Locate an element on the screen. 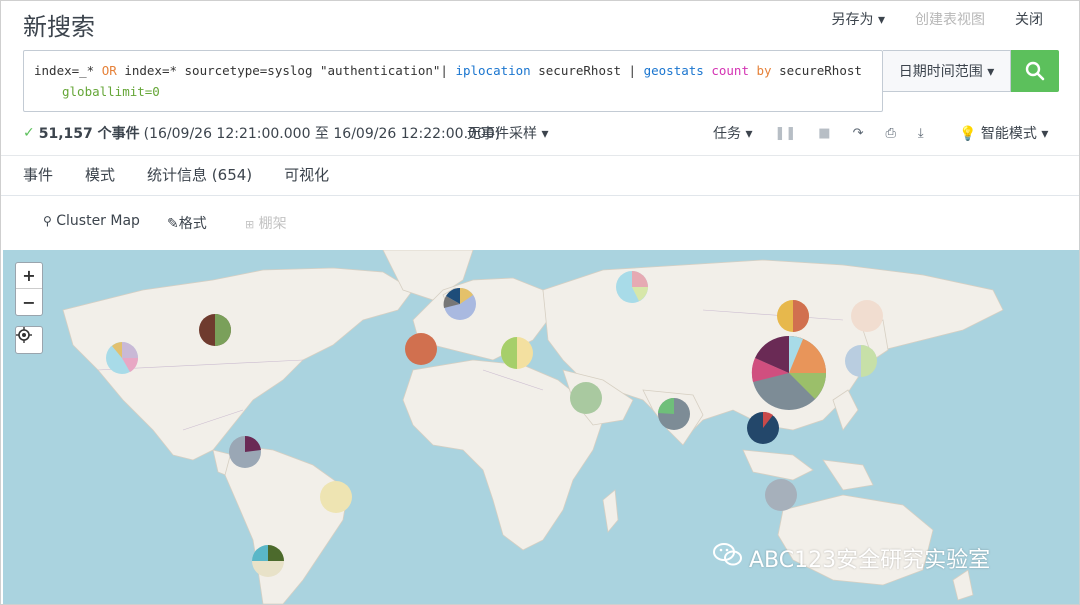 Image resolution: width=1080 pixels, height=605 pixels. lightbulb-icon: 💡 is located at coordinates (968, 134).